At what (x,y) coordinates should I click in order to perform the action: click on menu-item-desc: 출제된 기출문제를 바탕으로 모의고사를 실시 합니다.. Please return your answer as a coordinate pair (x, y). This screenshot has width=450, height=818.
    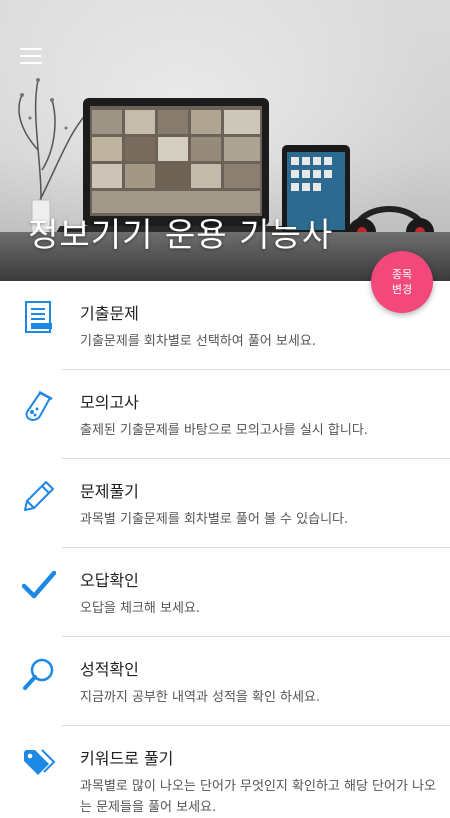
    Looking at the image, I should click on (224, 430).